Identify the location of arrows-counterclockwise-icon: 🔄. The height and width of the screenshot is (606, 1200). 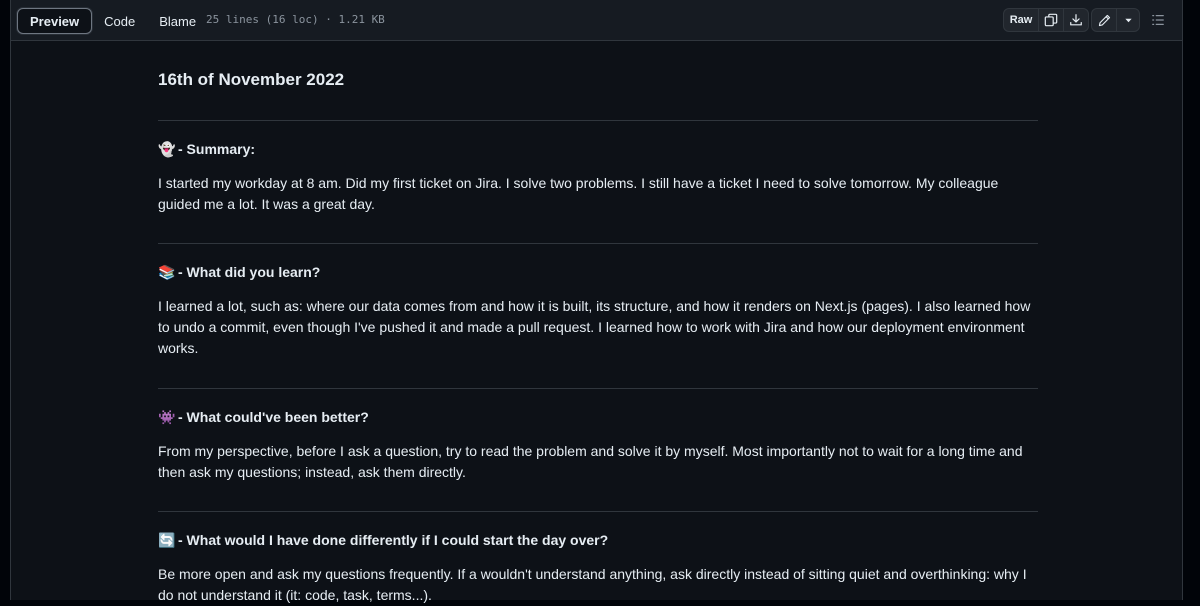
(167, 540).